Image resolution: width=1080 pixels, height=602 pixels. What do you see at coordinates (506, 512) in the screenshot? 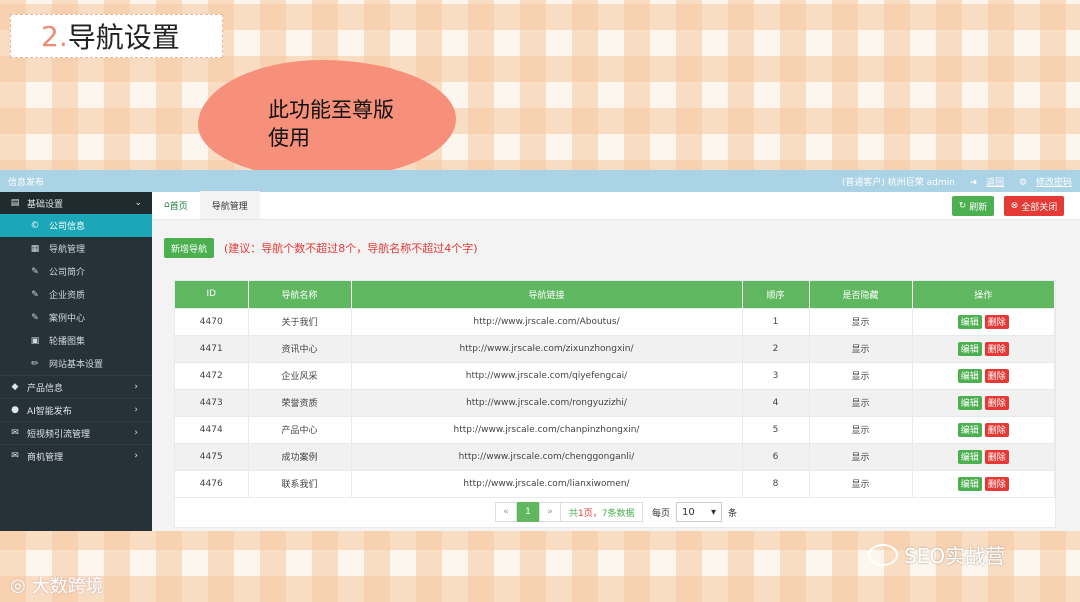
I see `prev-page-button: «` at bounding box center [506, 512].